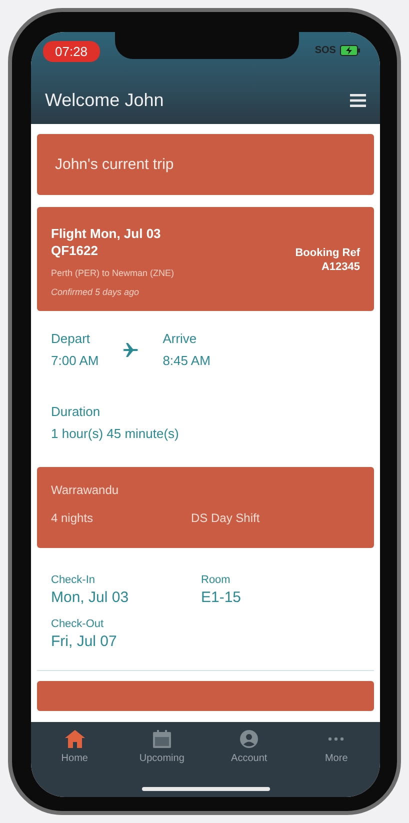 This screenshot has width=409, height=823. Describe the element at coordinates (186, 360) in the screenshot. I see `arrive-time: 8:45 AM` at that location.